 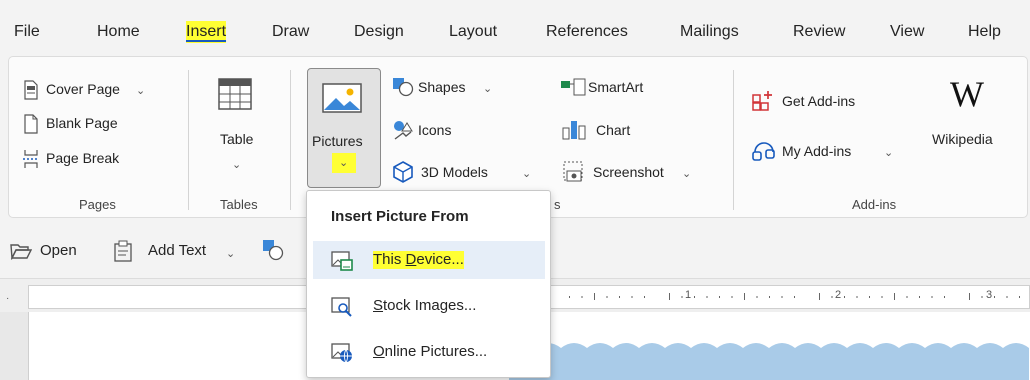 What do you see at coordinates (819, 101) in the screenshot?
I see `get-add-ins-label: Get Add-ins` at bounding box center [819, 101].